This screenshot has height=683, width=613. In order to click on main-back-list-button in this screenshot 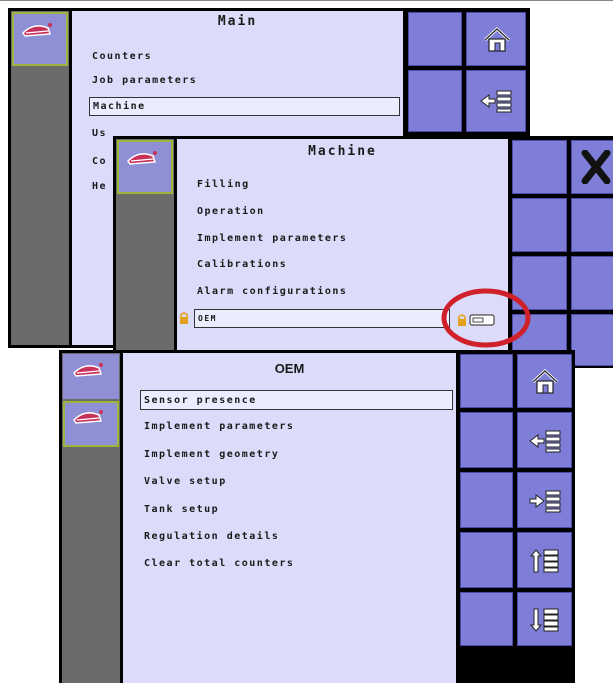, I will do `click(496, 101)`.